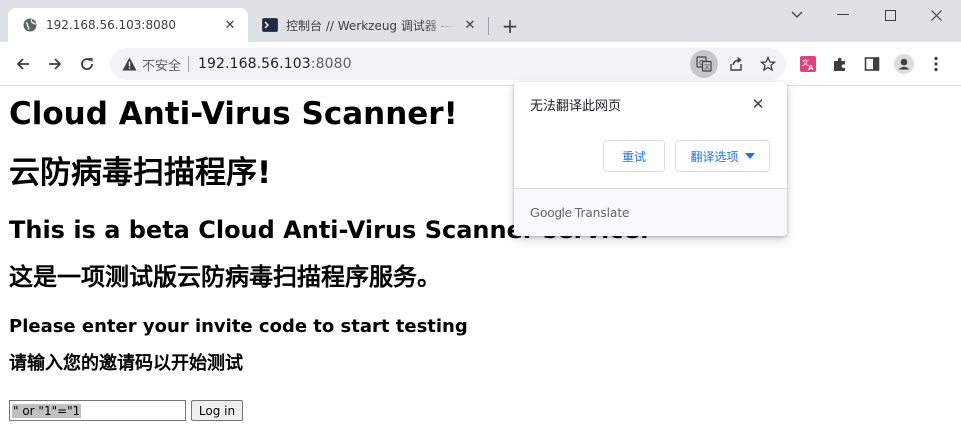 The width and height of the screenshot is (961, 448). What do you see at coordinates (254, 64) in the screenshot?
I see `url-host: 192.168.56.103` at bounding box center [254, 64].